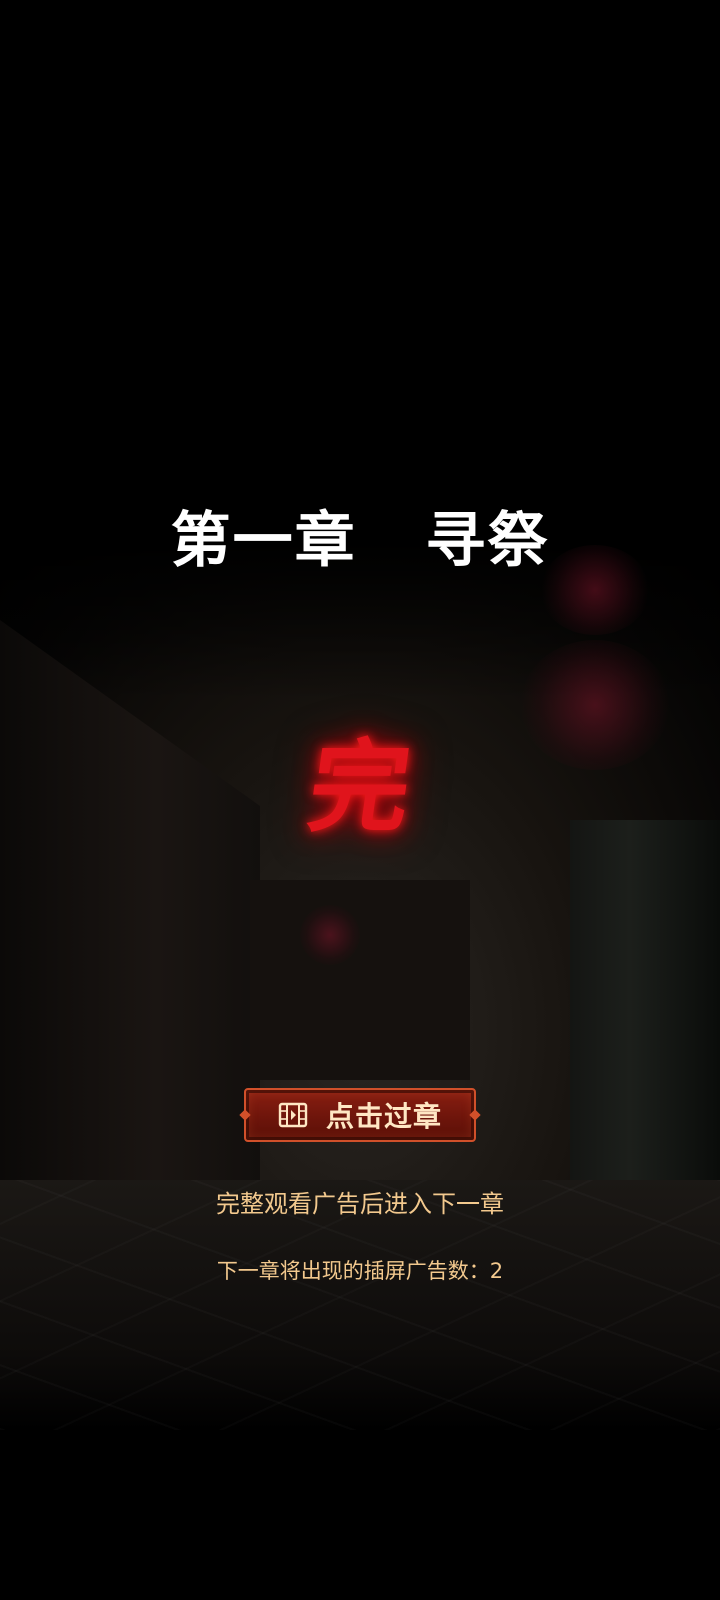 Image resolution: width=720 pixels, height=1600 pixels. What do you see at coordinates (293, 1115) in the screenshot?
I see `film-icon` at bounding box center [293, 1115].